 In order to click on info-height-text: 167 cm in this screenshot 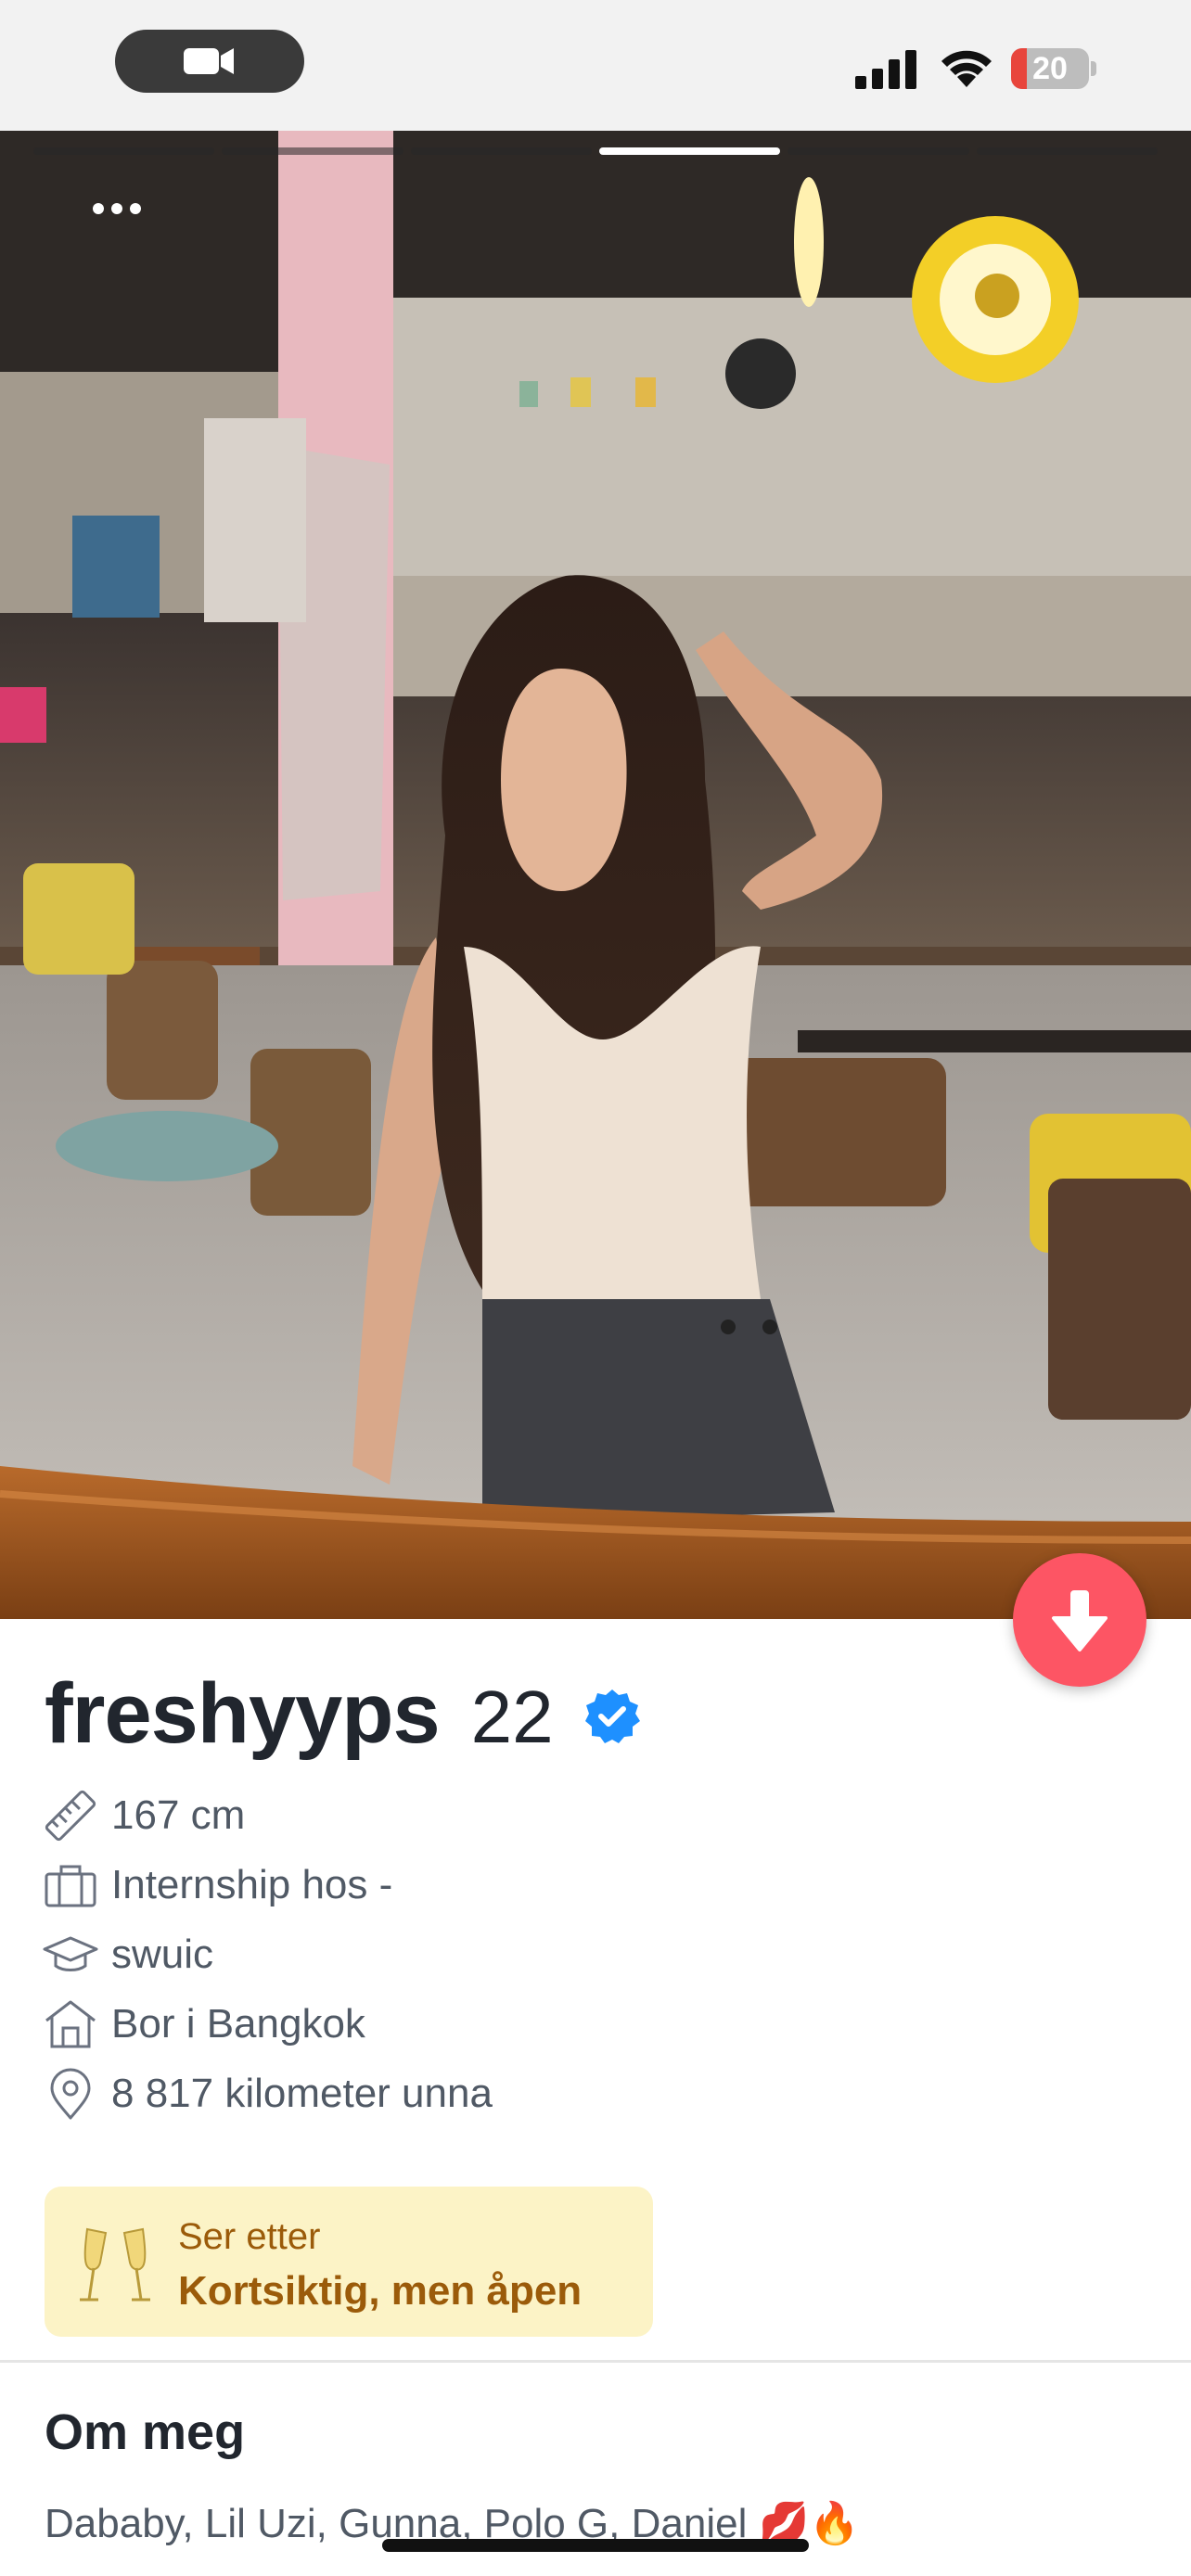, I will do `click(178, 1815)`.